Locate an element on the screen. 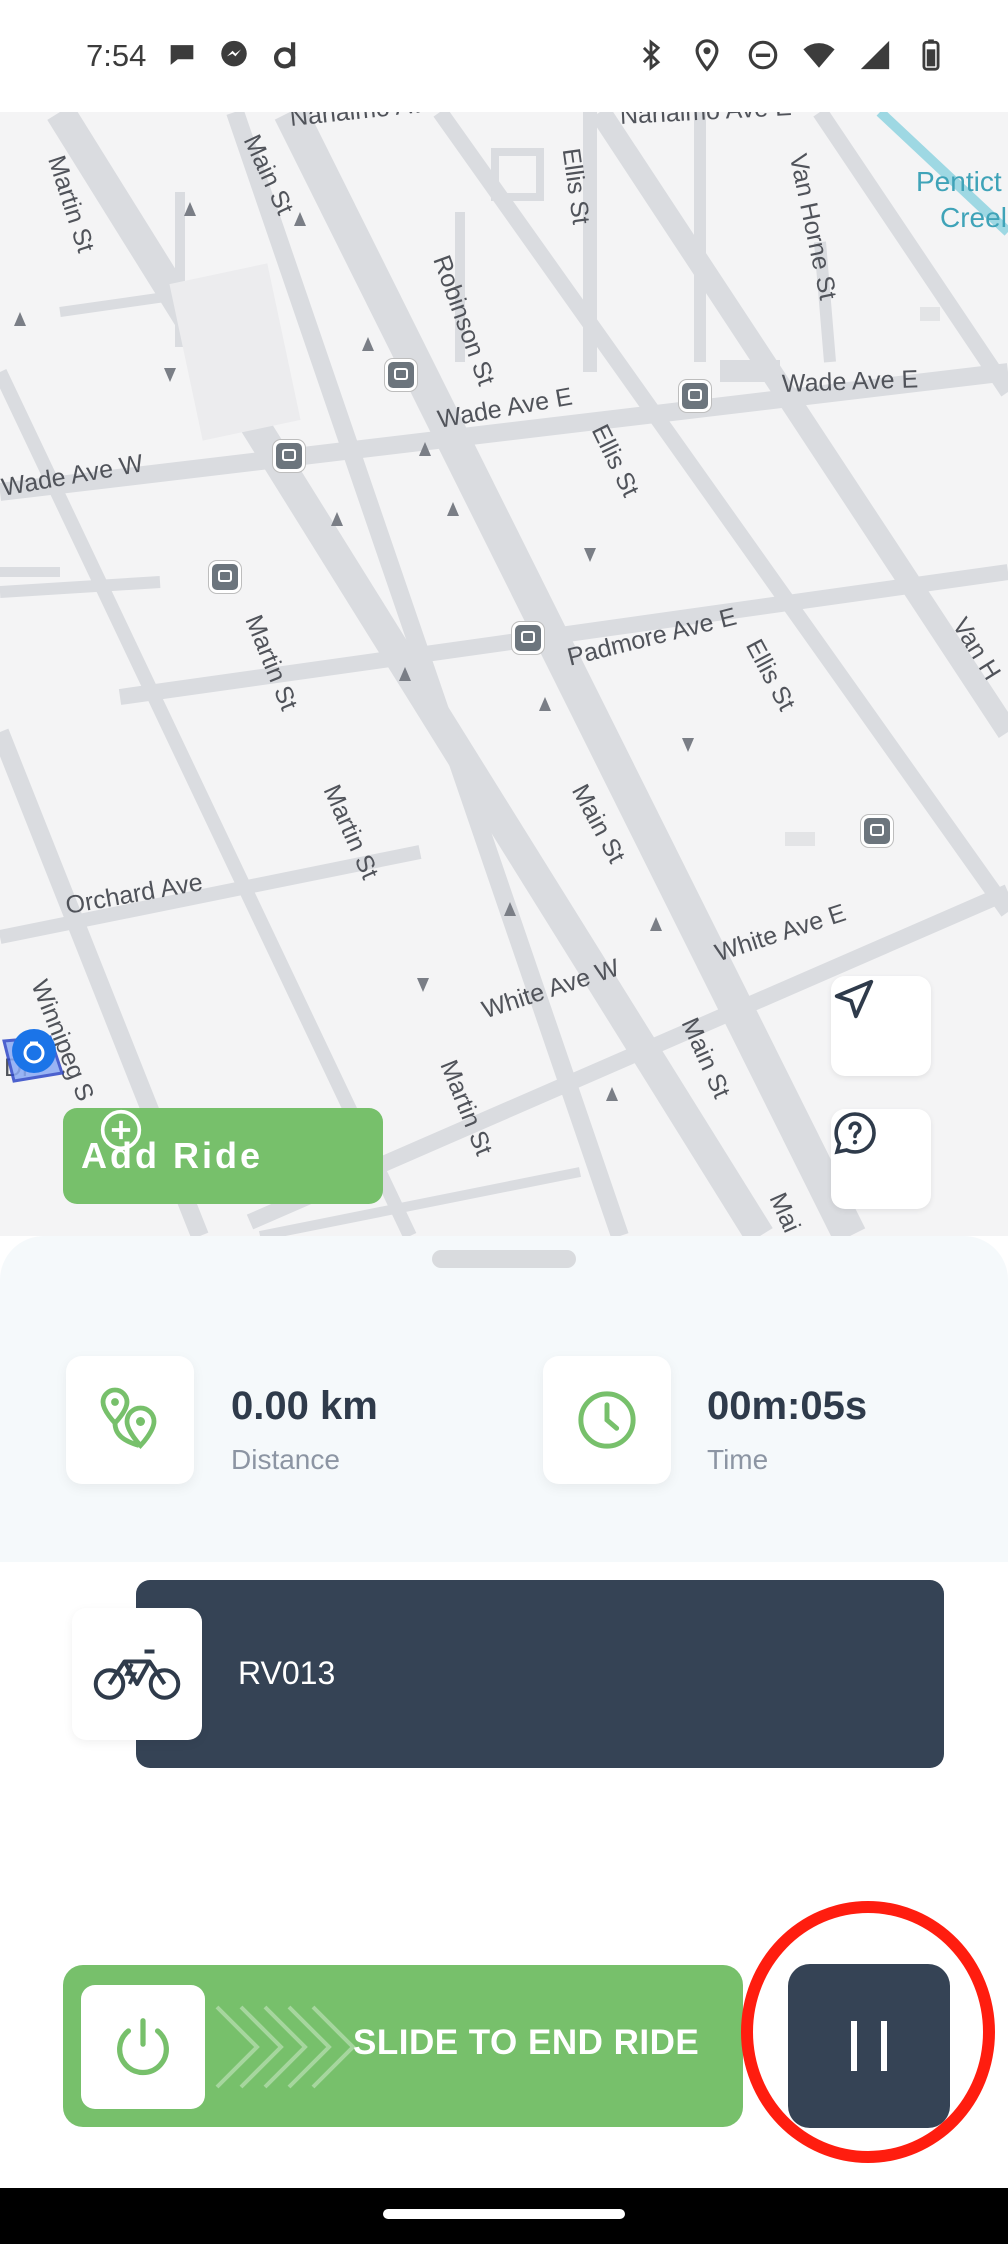 This screenshot has width=1008, height=2244. distance-icon-card is located at coordinates (130, 1420).